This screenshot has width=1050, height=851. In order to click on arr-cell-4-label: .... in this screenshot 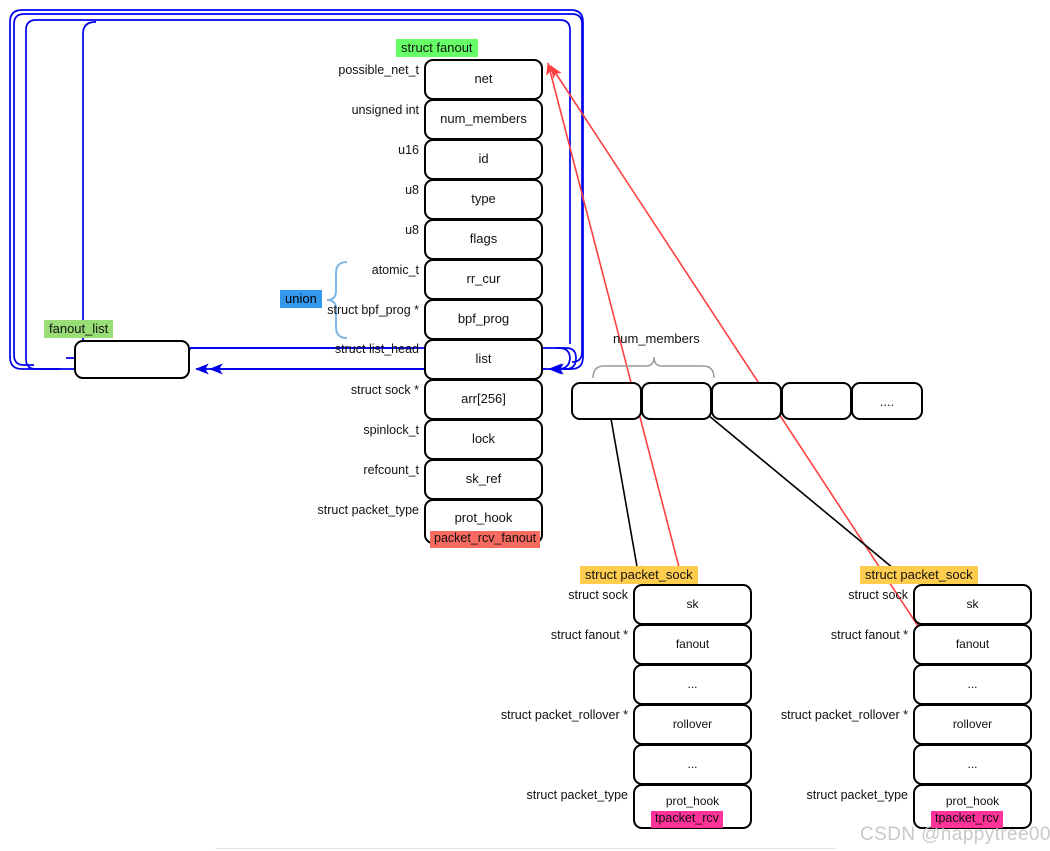, I will do `click(887, 401)`.